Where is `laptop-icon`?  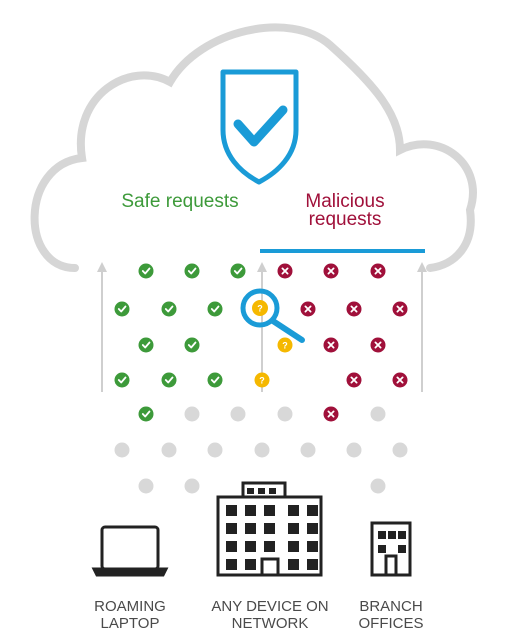 laptop-icon is located at coordinates (130, 551).